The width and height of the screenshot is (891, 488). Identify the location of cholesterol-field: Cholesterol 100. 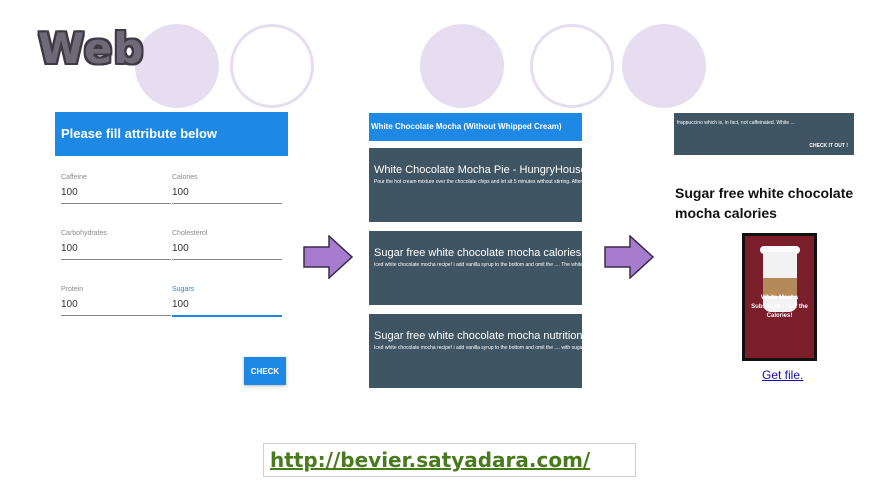
(227, 245).